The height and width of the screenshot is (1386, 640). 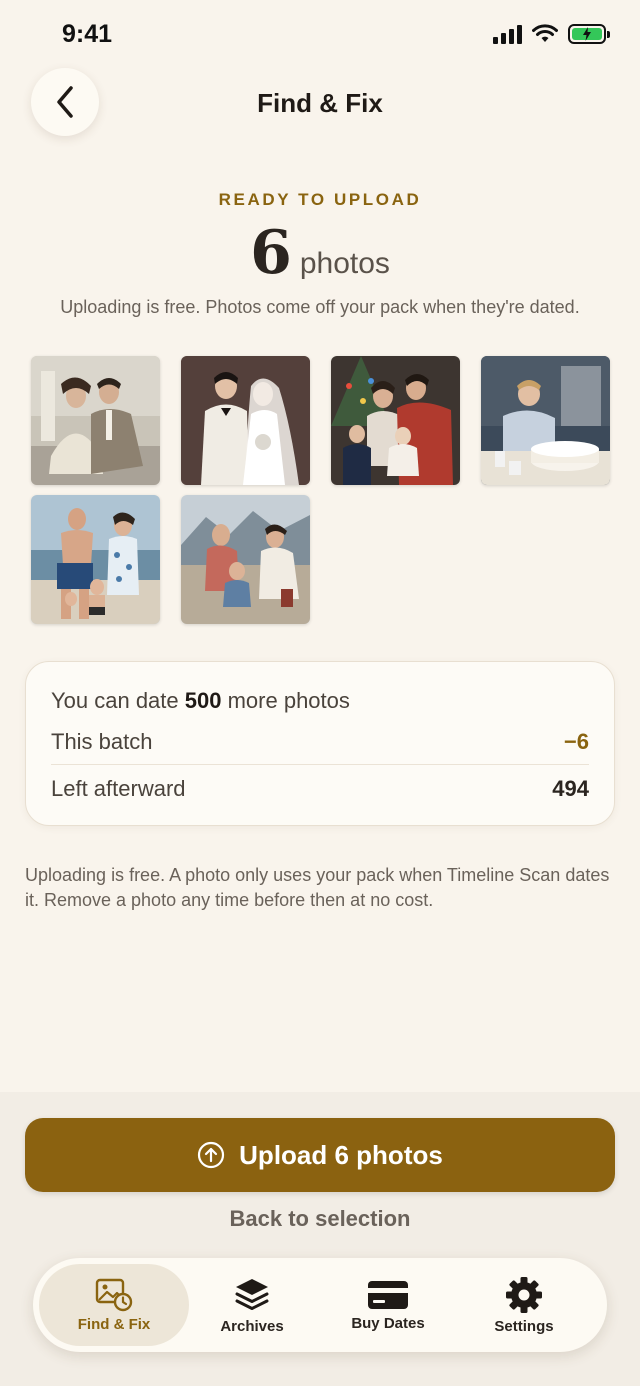 I want to click on tab-bar: Find & Fix Archives Buy Dates Settings, so click(x=320, y=1305).